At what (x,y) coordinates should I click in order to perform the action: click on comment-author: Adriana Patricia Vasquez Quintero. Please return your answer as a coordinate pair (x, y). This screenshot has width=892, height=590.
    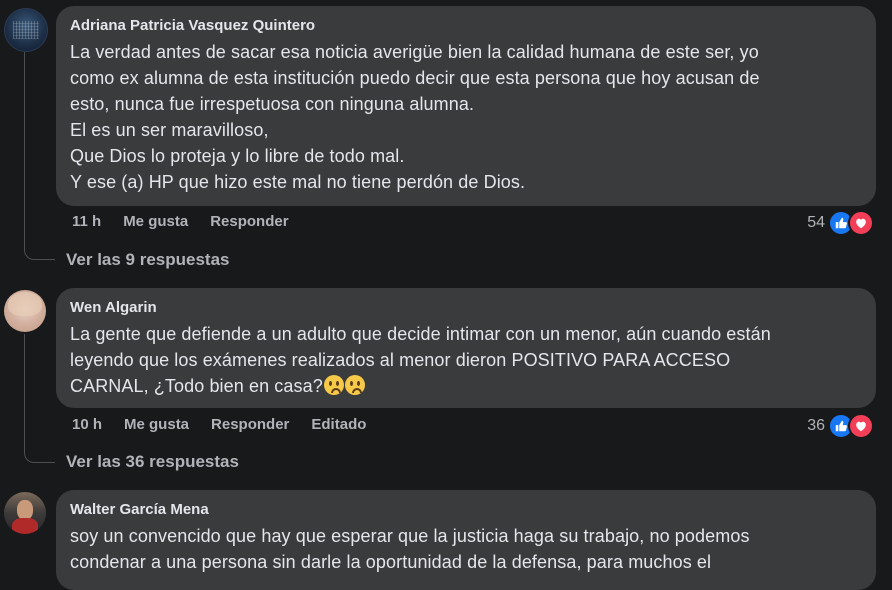
    Looking at the image, I should click on (466, 26).